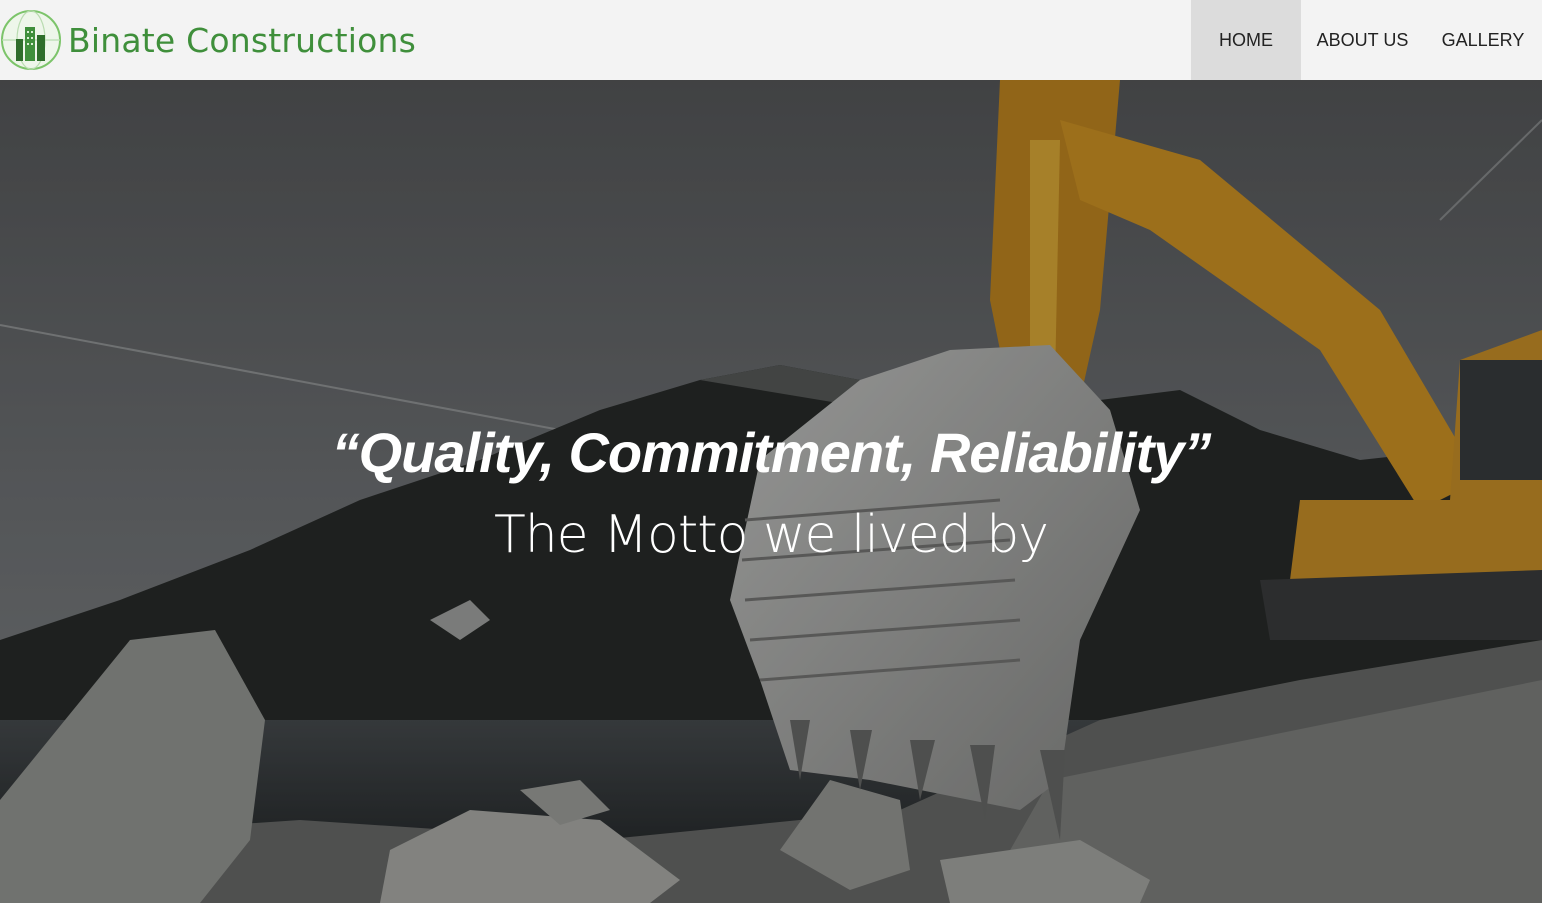 The width and height of the screenshot is (1542, 903). I want to click on hero-motto: “Quality, Commitment, Reliability”, so click(771, 452).